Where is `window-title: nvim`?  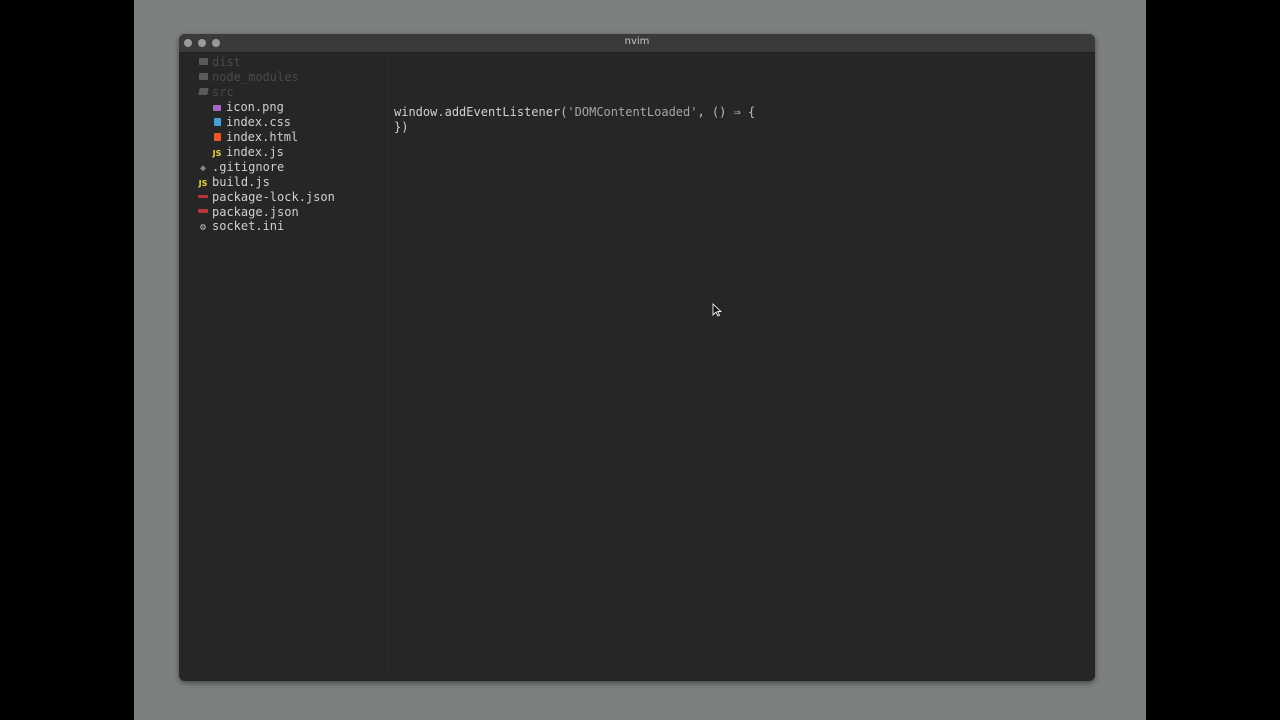 window-title: nvim is located at coordinates (637, 41).